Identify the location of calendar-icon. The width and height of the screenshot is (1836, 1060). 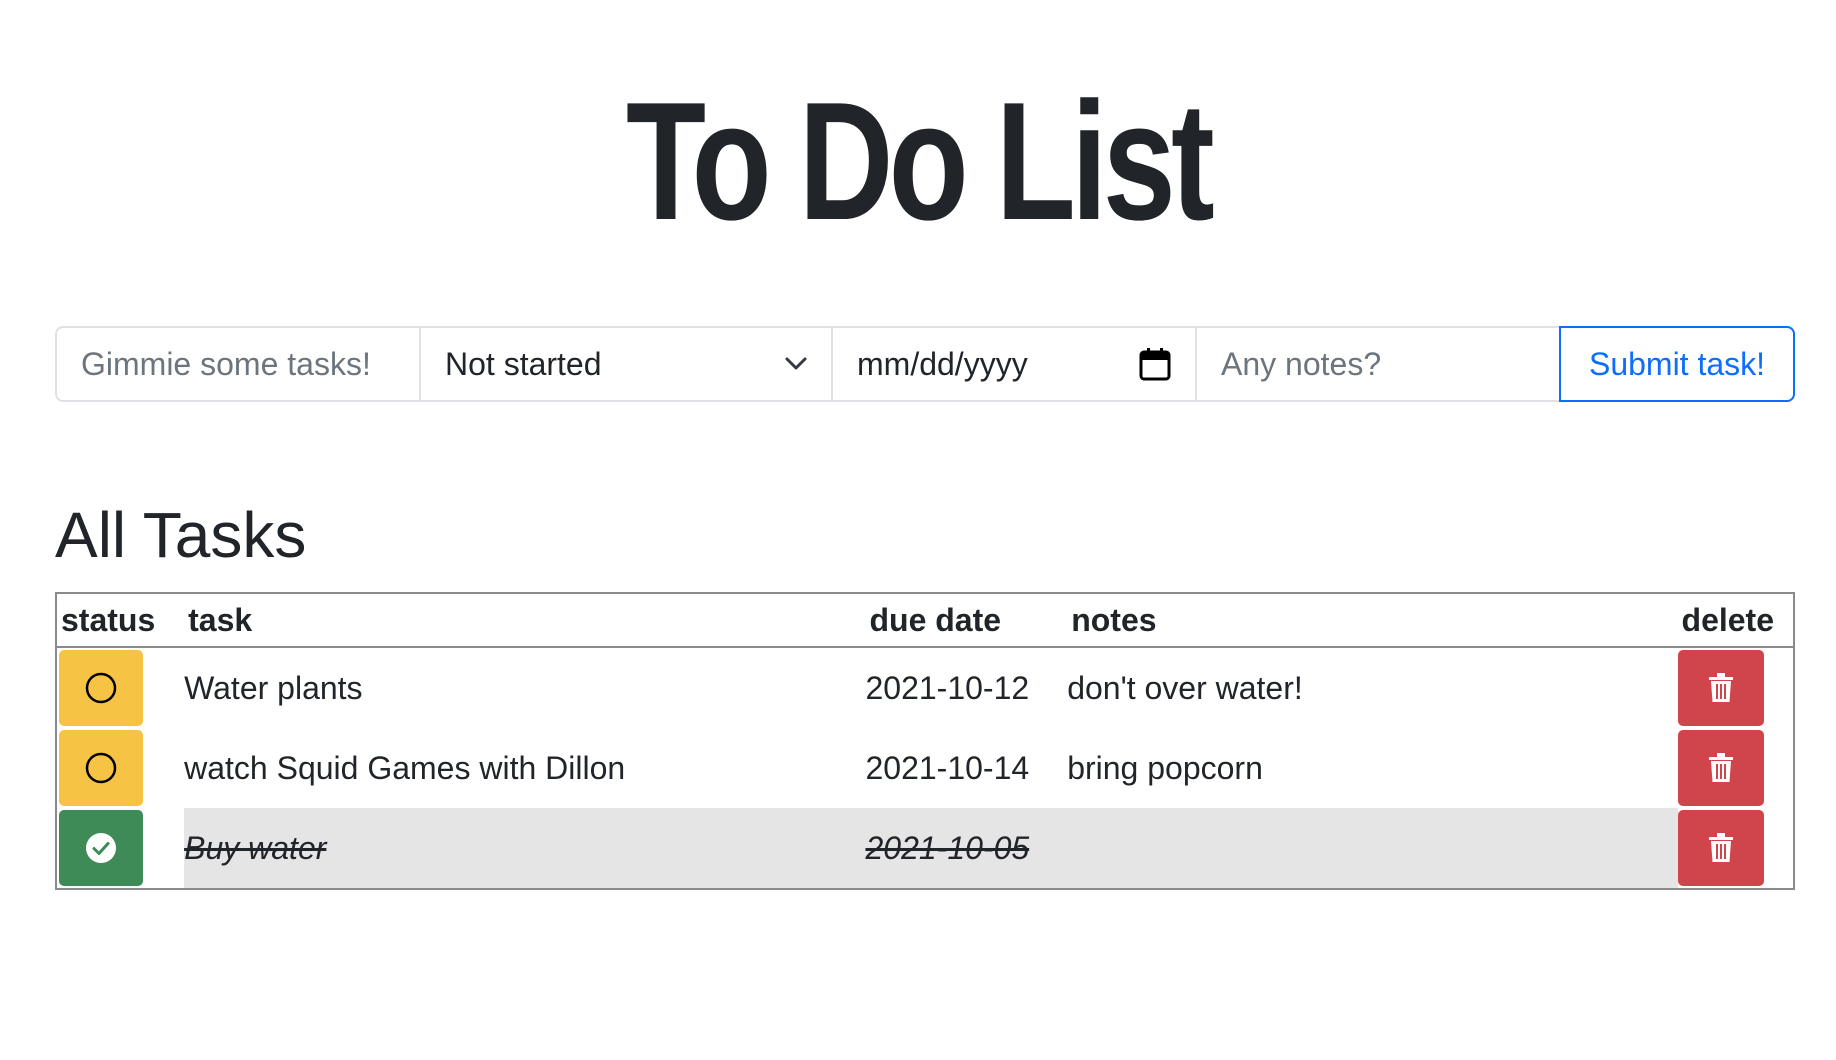
(1155, 364).